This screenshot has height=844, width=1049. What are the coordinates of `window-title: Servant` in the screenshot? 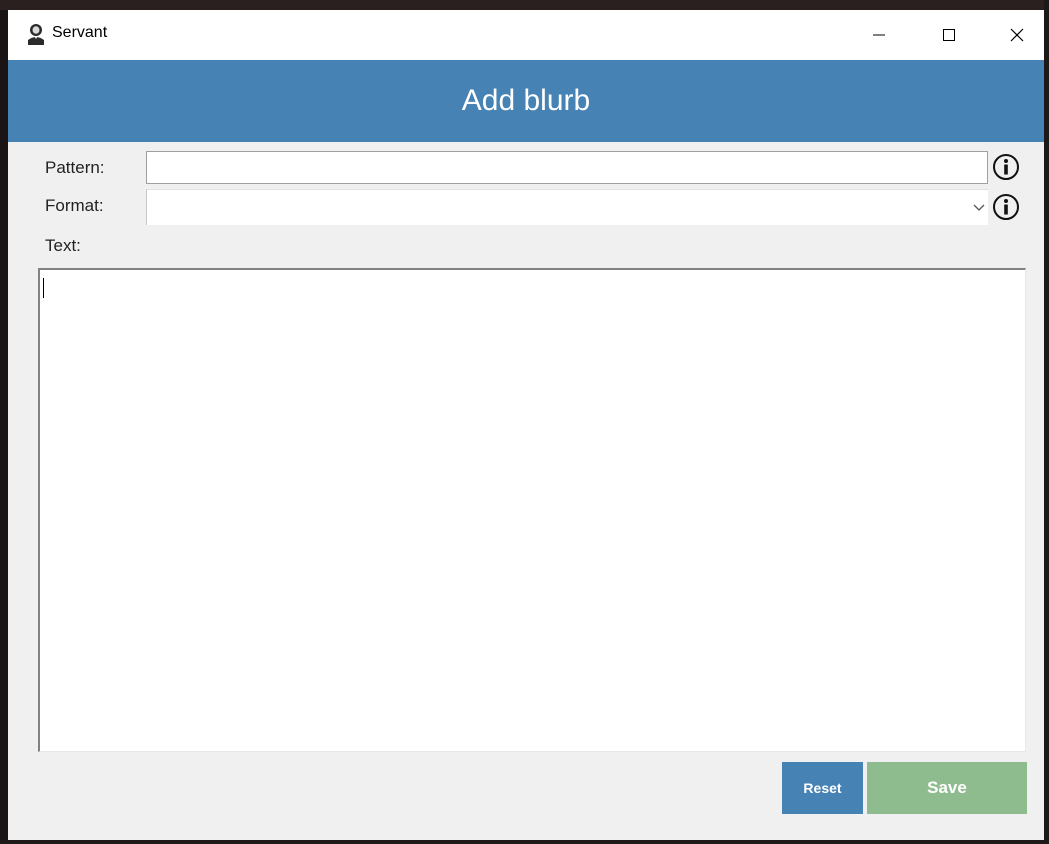 It's located at (80, 32).